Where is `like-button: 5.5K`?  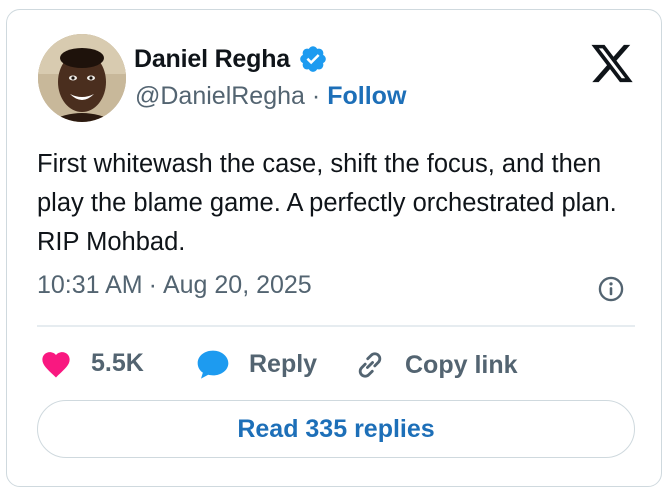 like-button: 5.5K is located at coordinates (91, 363).